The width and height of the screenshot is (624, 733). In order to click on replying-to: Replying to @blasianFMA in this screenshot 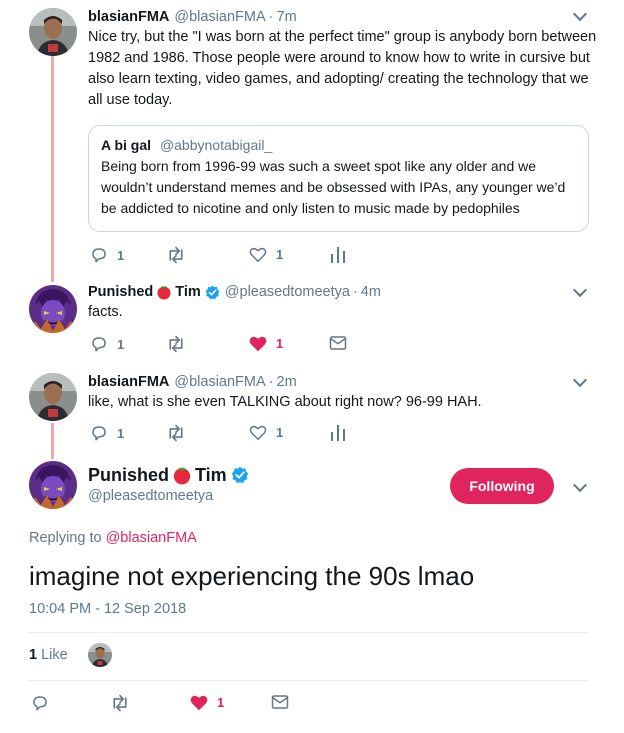, I will do `click(113, 538)`.